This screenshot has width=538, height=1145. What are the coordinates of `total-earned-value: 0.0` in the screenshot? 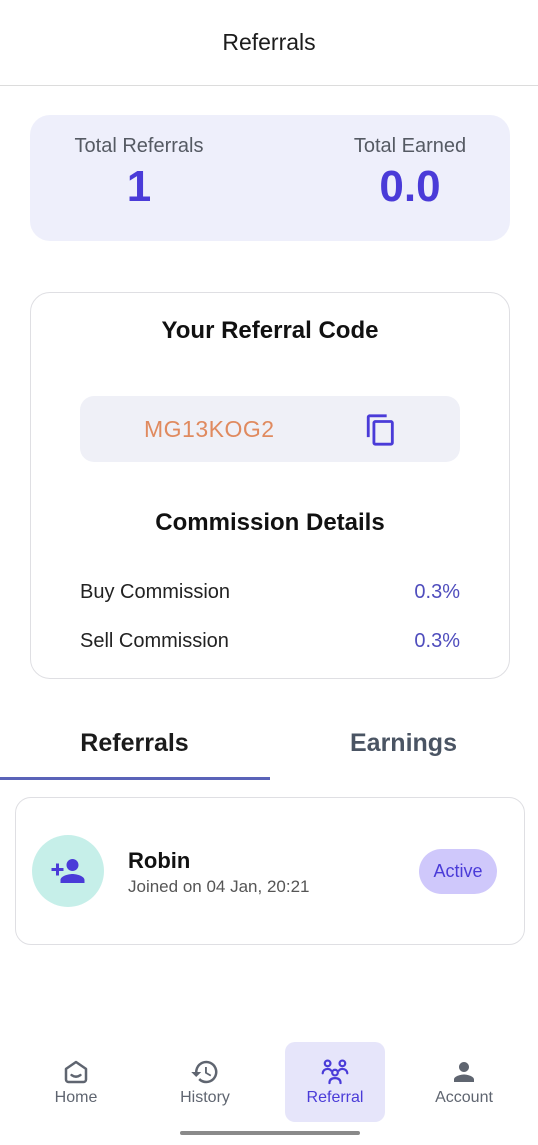 It's located at (410, 186).